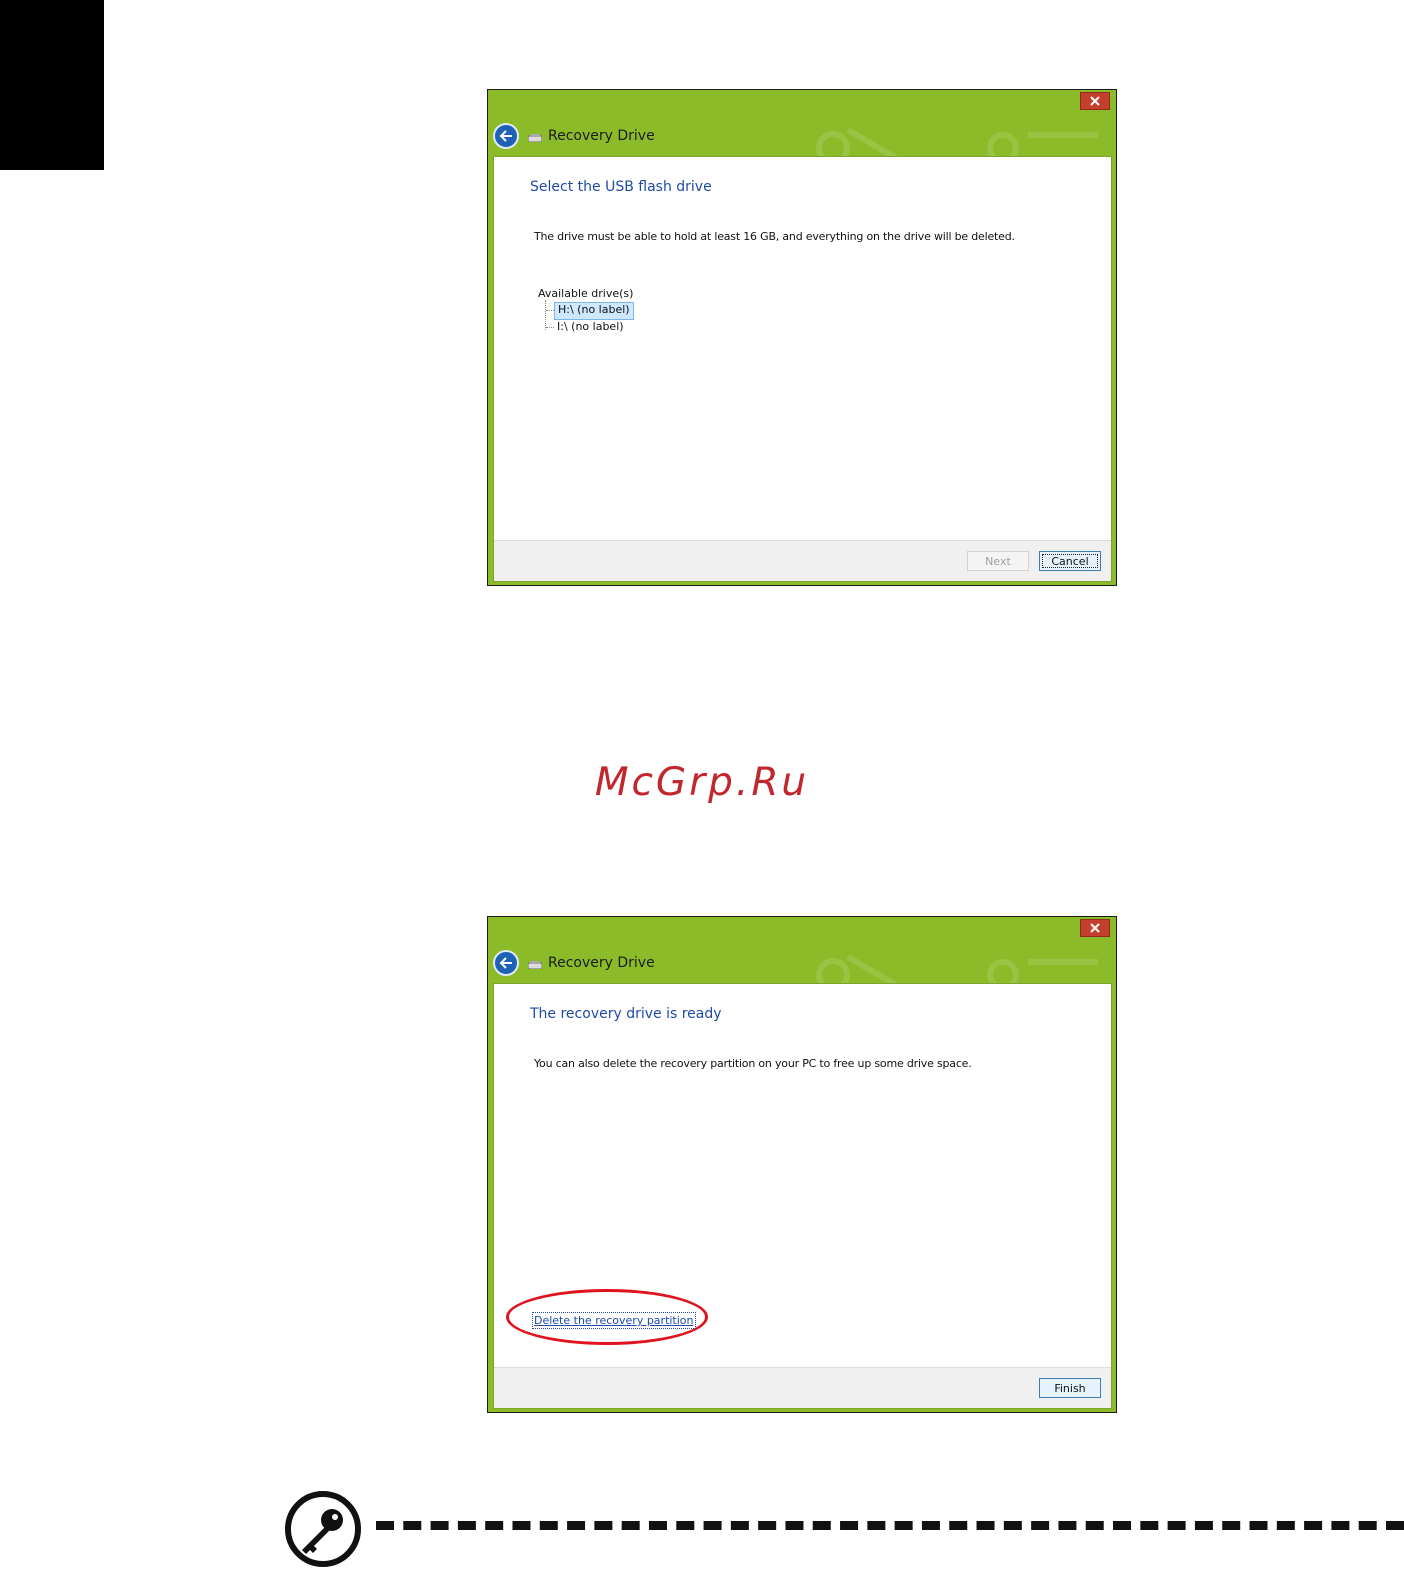  What do you see at coordinates (802, 1387) in the screenshot?
I see `wizard-footer: Finish` at bounding box center [802, 1387].